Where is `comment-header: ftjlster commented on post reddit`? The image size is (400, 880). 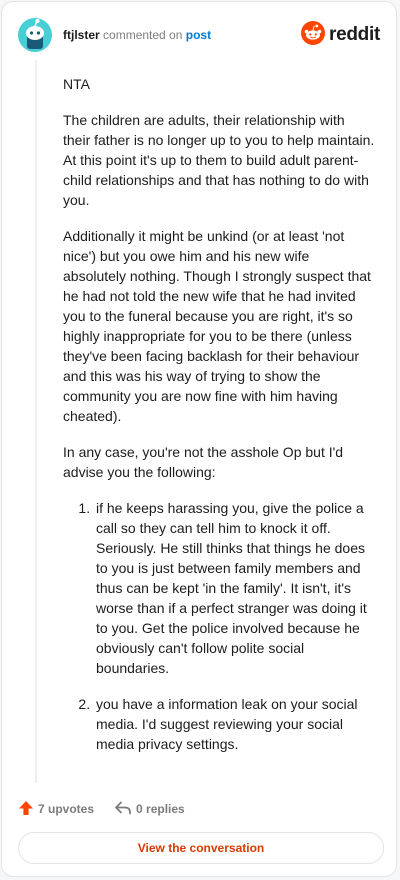 comment-header: ftjlster commented on post reddit is located at coordinates (199, 35).